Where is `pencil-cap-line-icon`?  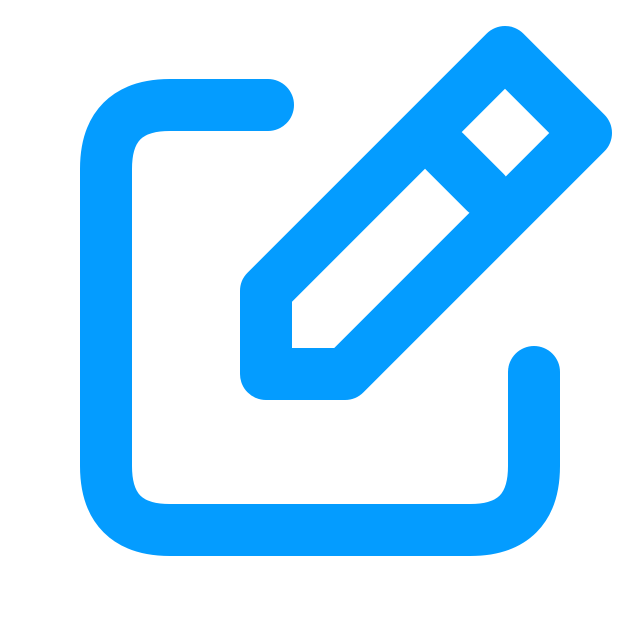 pencil-cap-line-icon is located at coordinates (465, 172).